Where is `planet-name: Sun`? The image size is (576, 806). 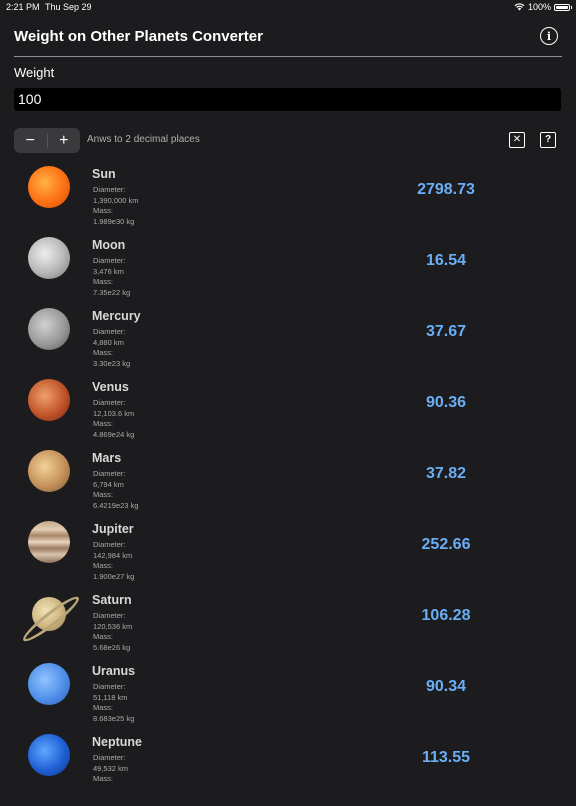
planet-name: Sun is located at coordinates (104, 174).